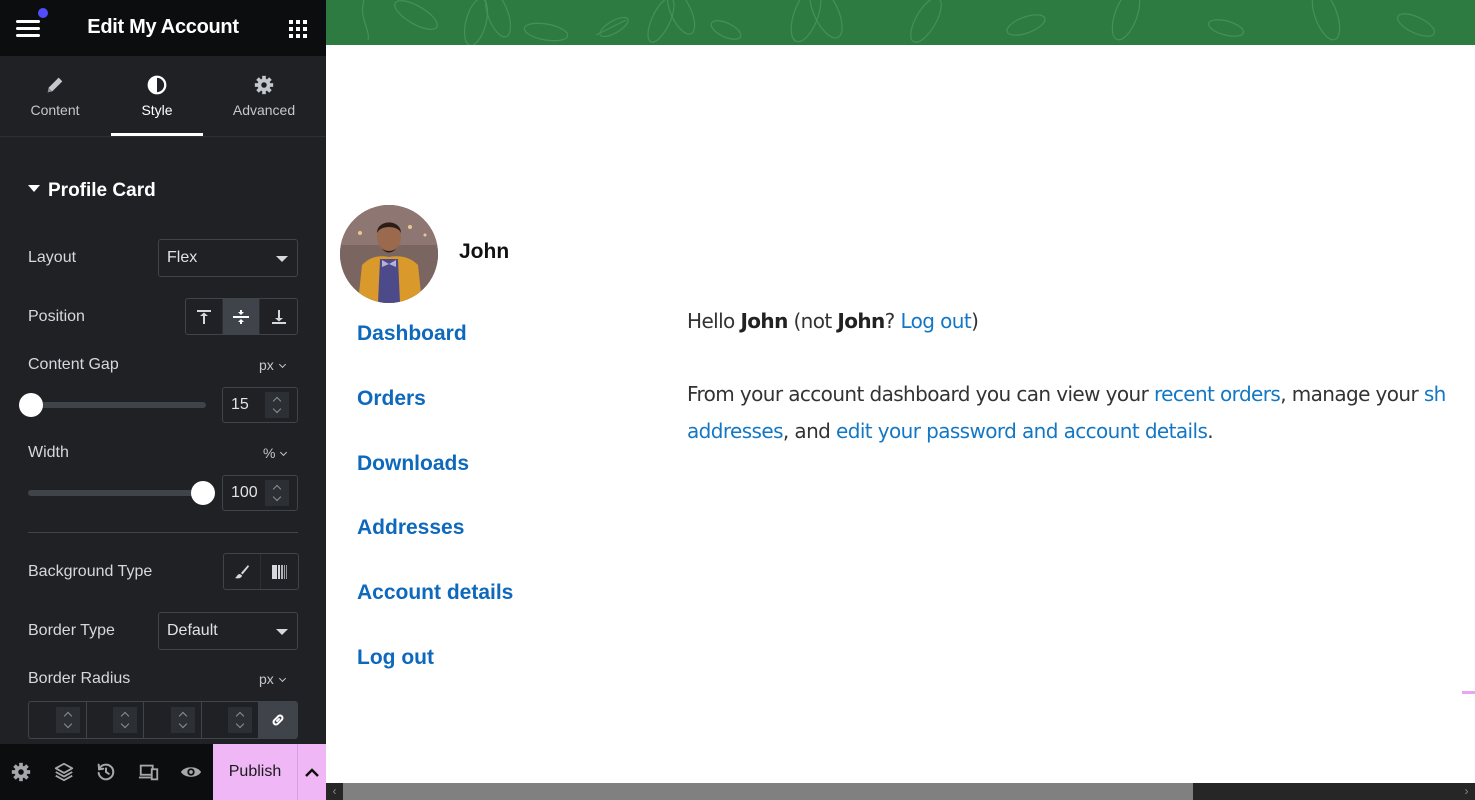  What do you see at coordinates (413, 464) in the screenshot?
I see `nav-downloads: Downloads` at bounding box center [413, 464].